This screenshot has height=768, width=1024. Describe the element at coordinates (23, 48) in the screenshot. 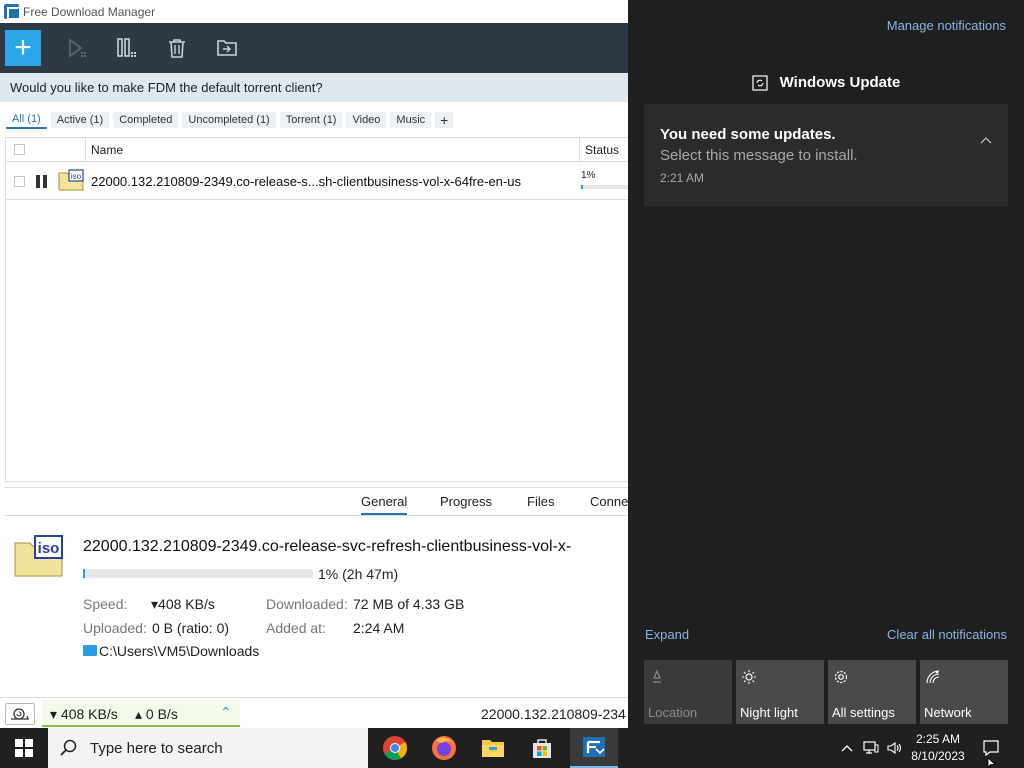

I see `add-download-button: +` at that location.